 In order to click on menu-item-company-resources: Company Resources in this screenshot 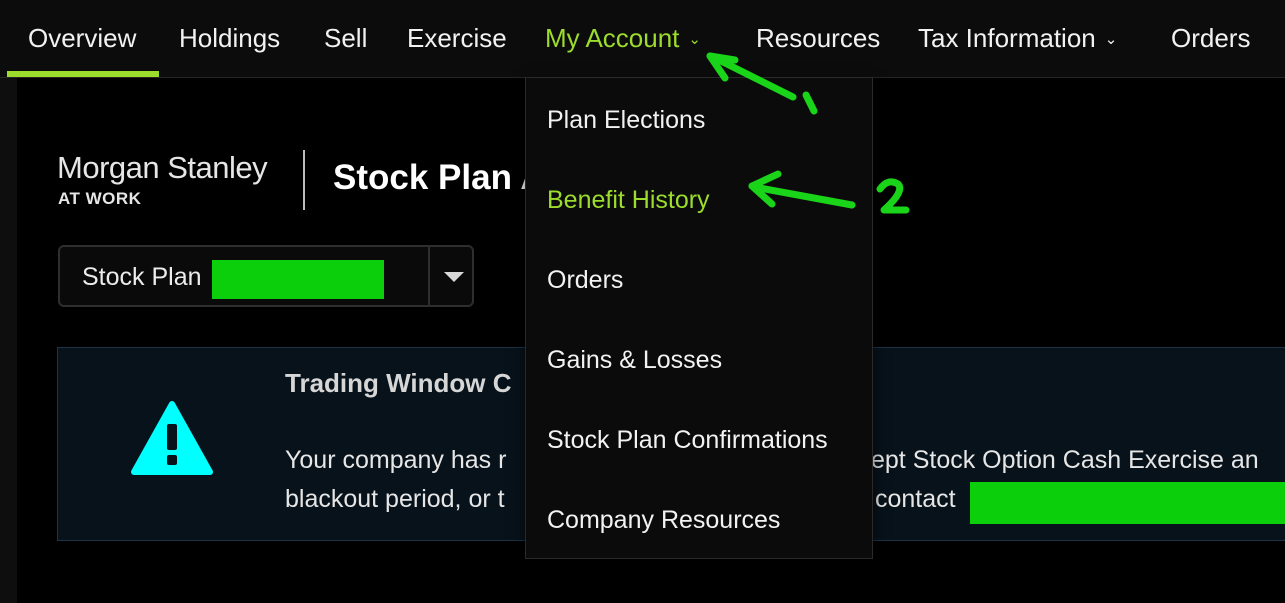, I will do `click(663, 520)`.